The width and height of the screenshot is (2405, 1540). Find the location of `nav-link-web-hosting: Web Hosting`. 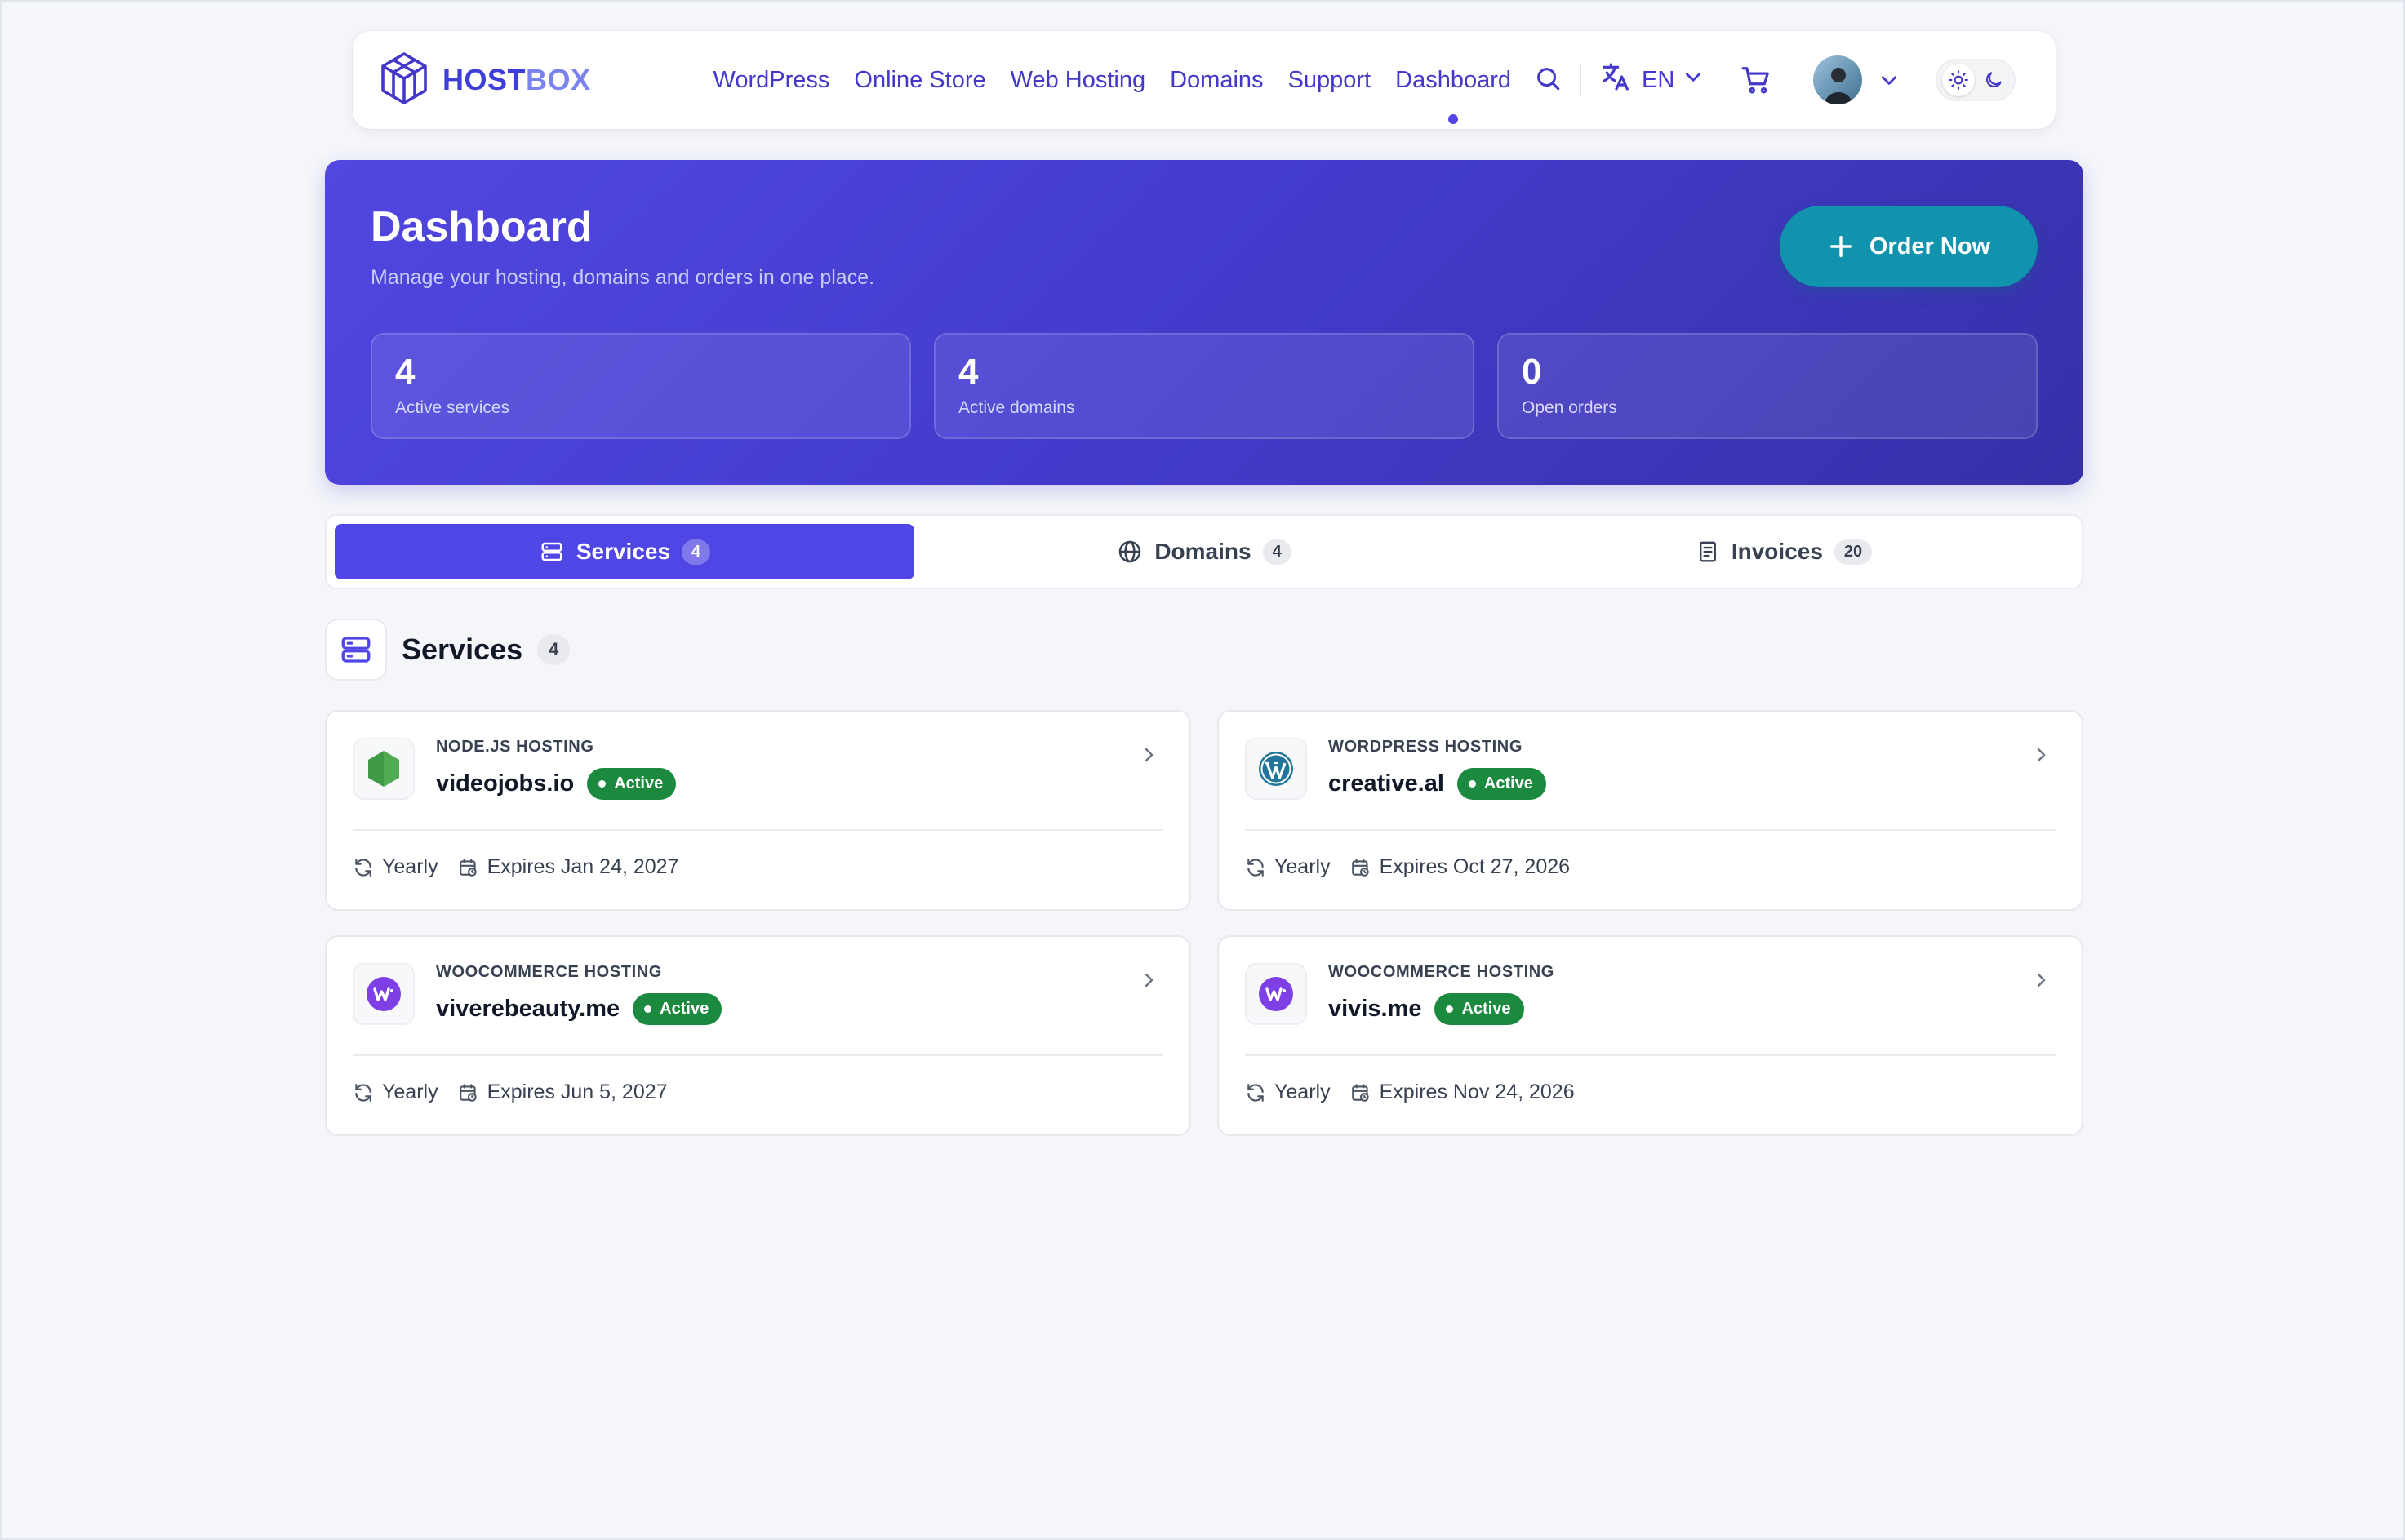

nav-link-web-hosting: Web Hosting is located at coordinates (1078, 80).